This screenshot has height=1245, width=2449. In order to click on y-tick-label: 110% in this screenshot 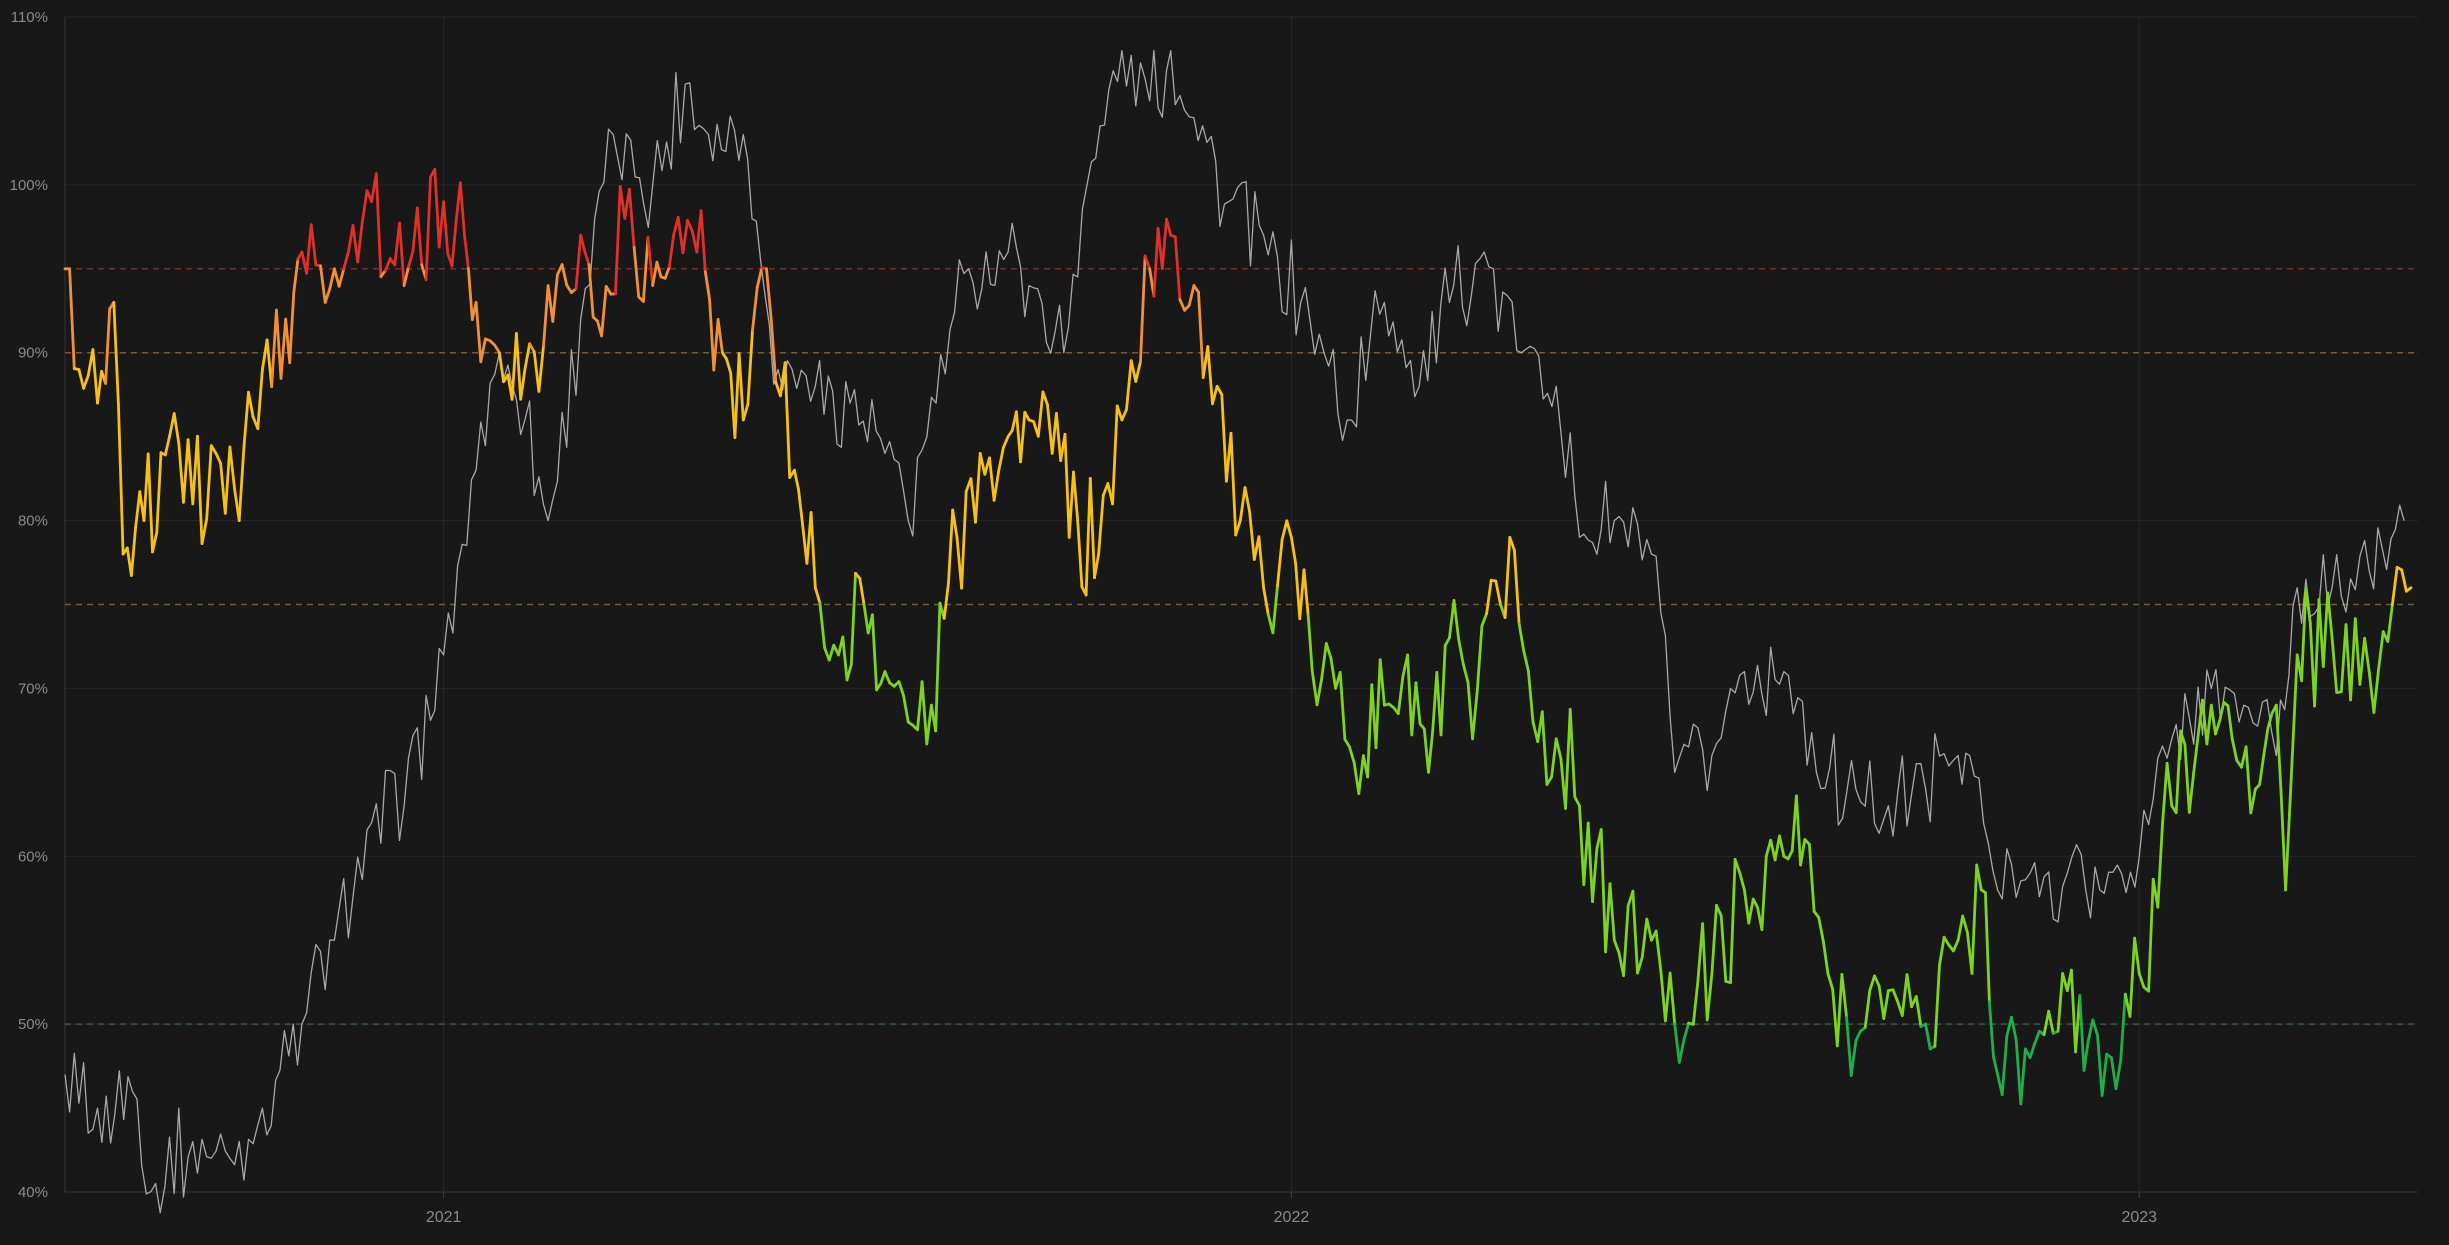, I will do `click(29, 17)`.